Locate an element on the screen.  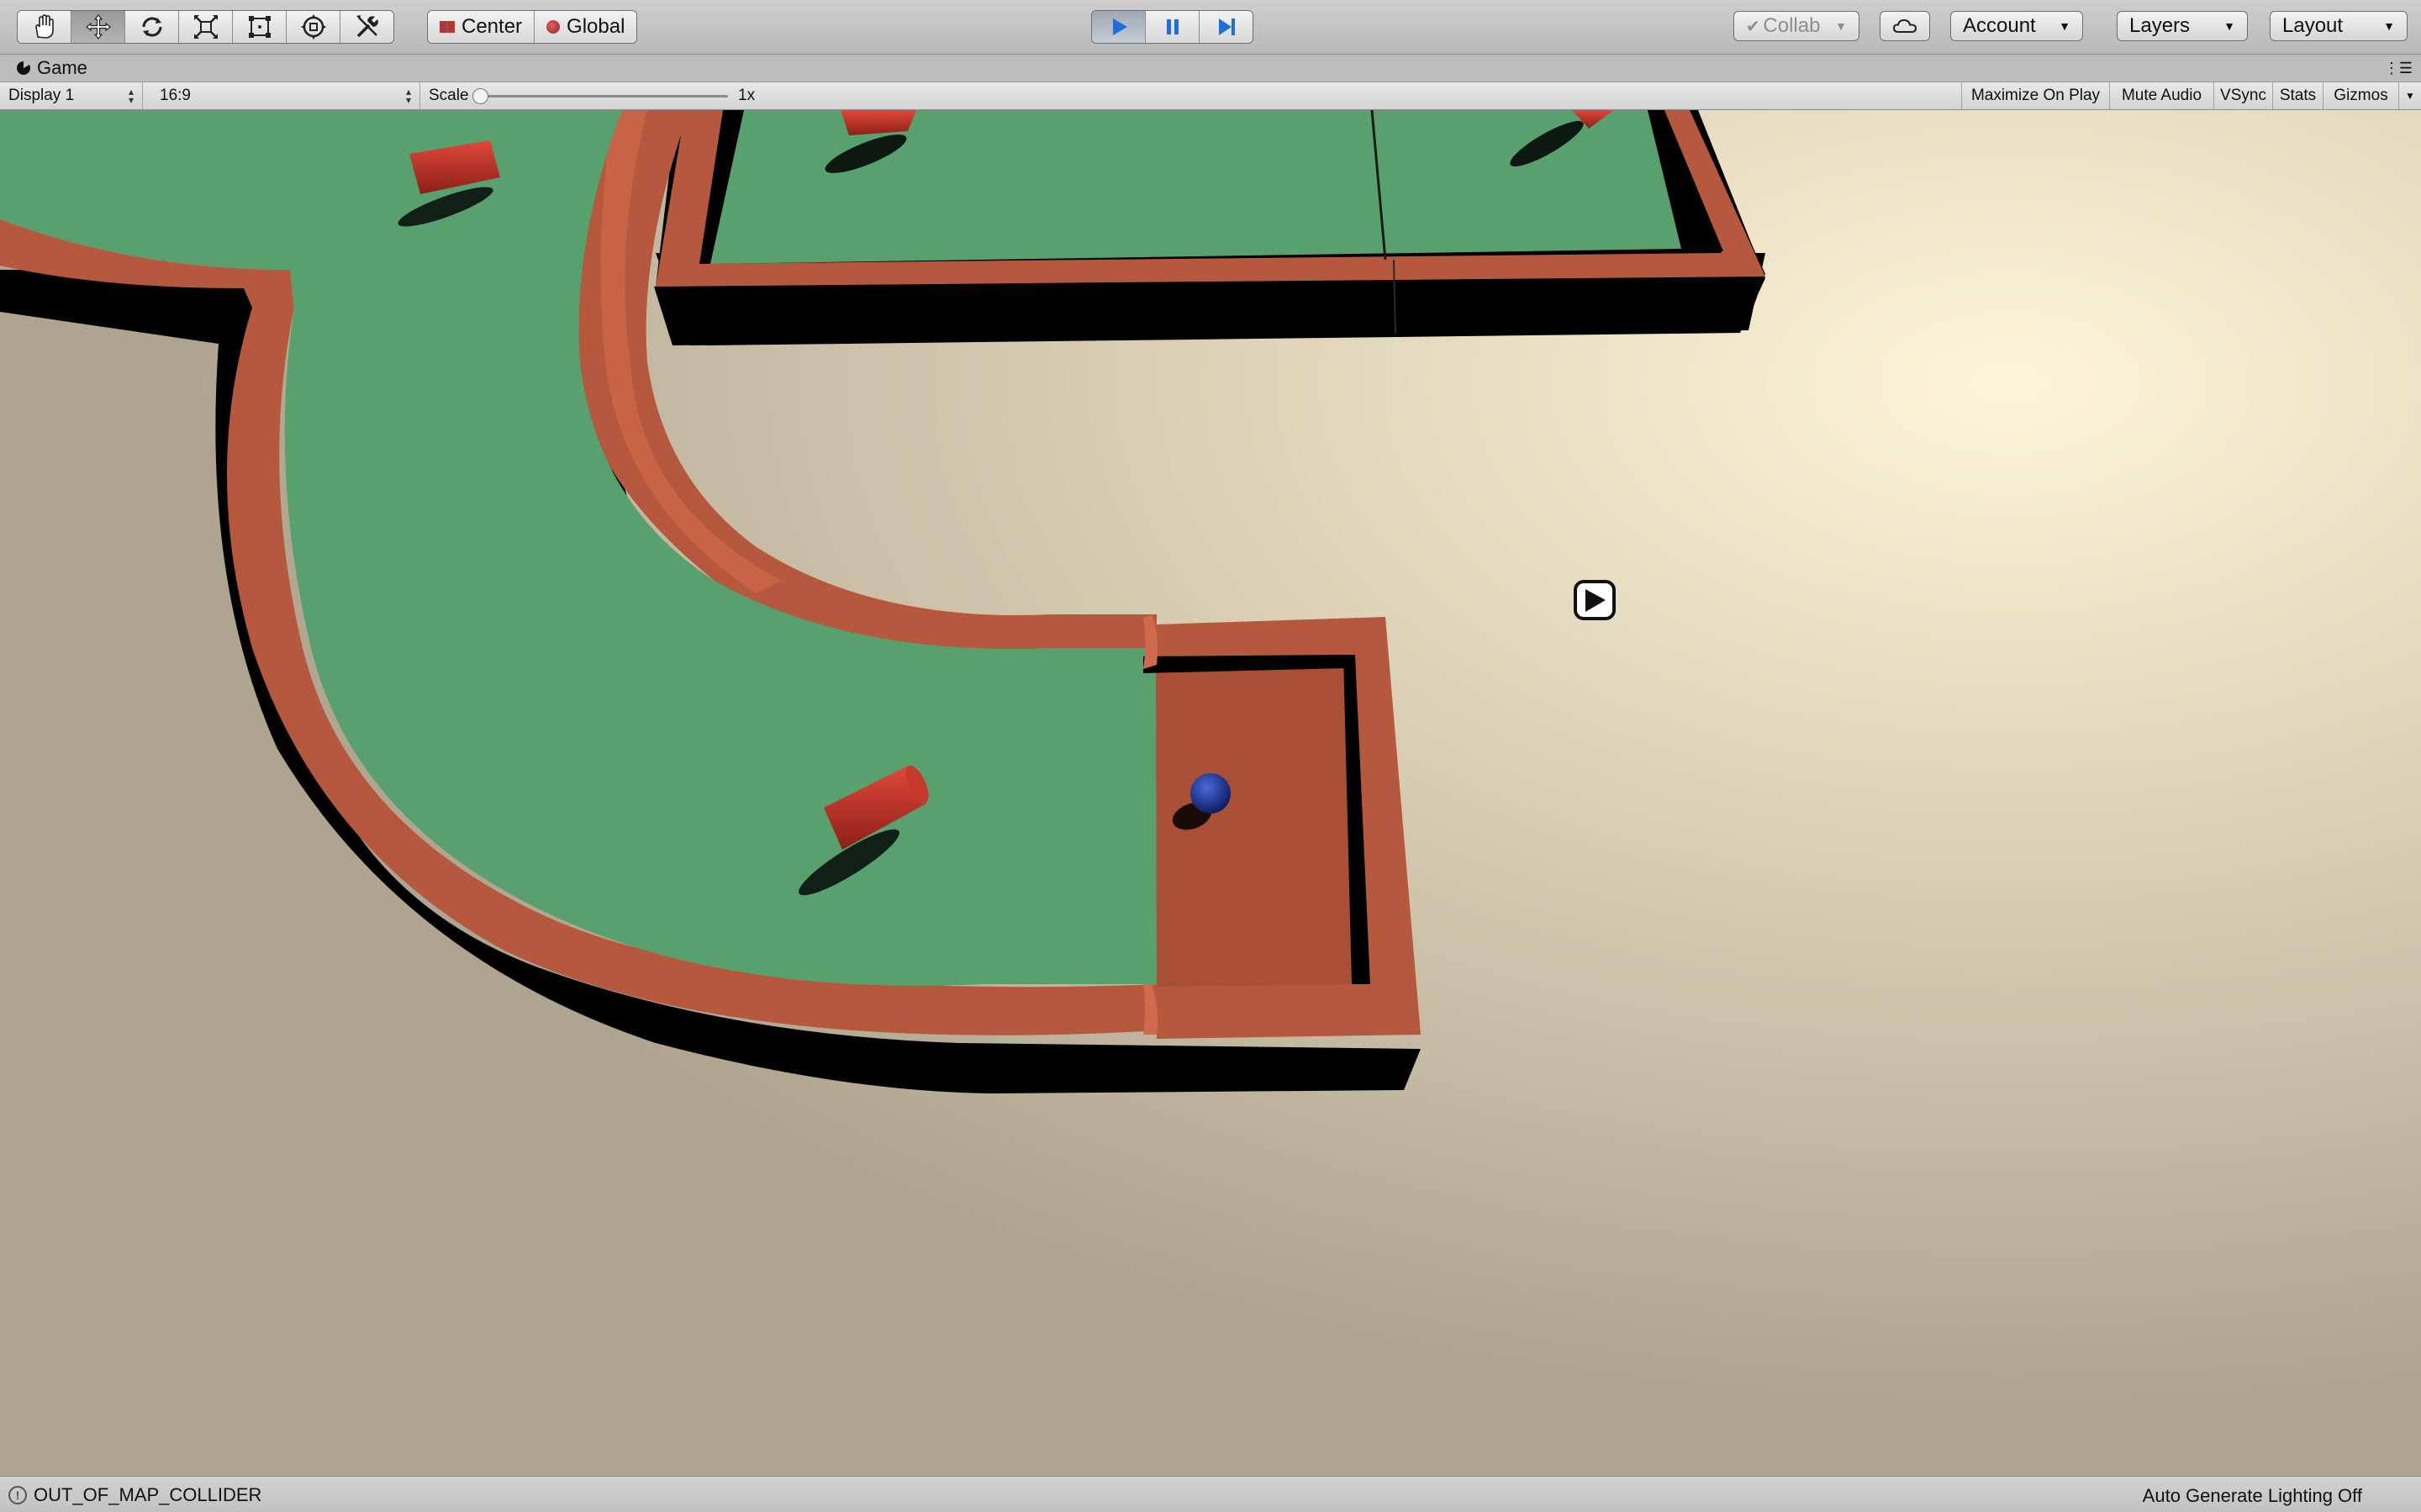
display-label: Display 1 is located at coordinates (41, 96).